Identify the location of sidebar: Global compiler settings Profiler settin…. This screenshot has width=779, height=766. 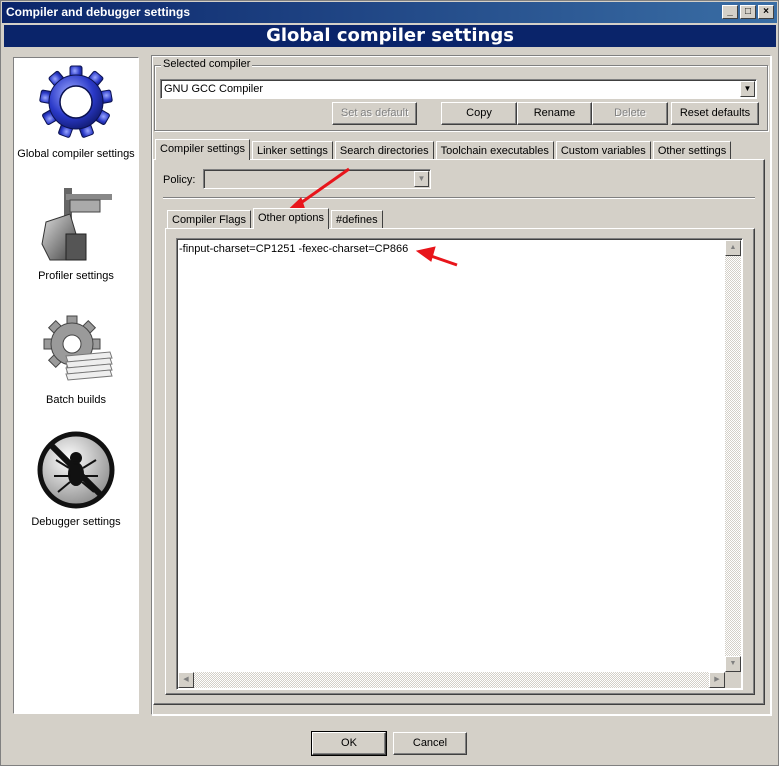
(76, 385).